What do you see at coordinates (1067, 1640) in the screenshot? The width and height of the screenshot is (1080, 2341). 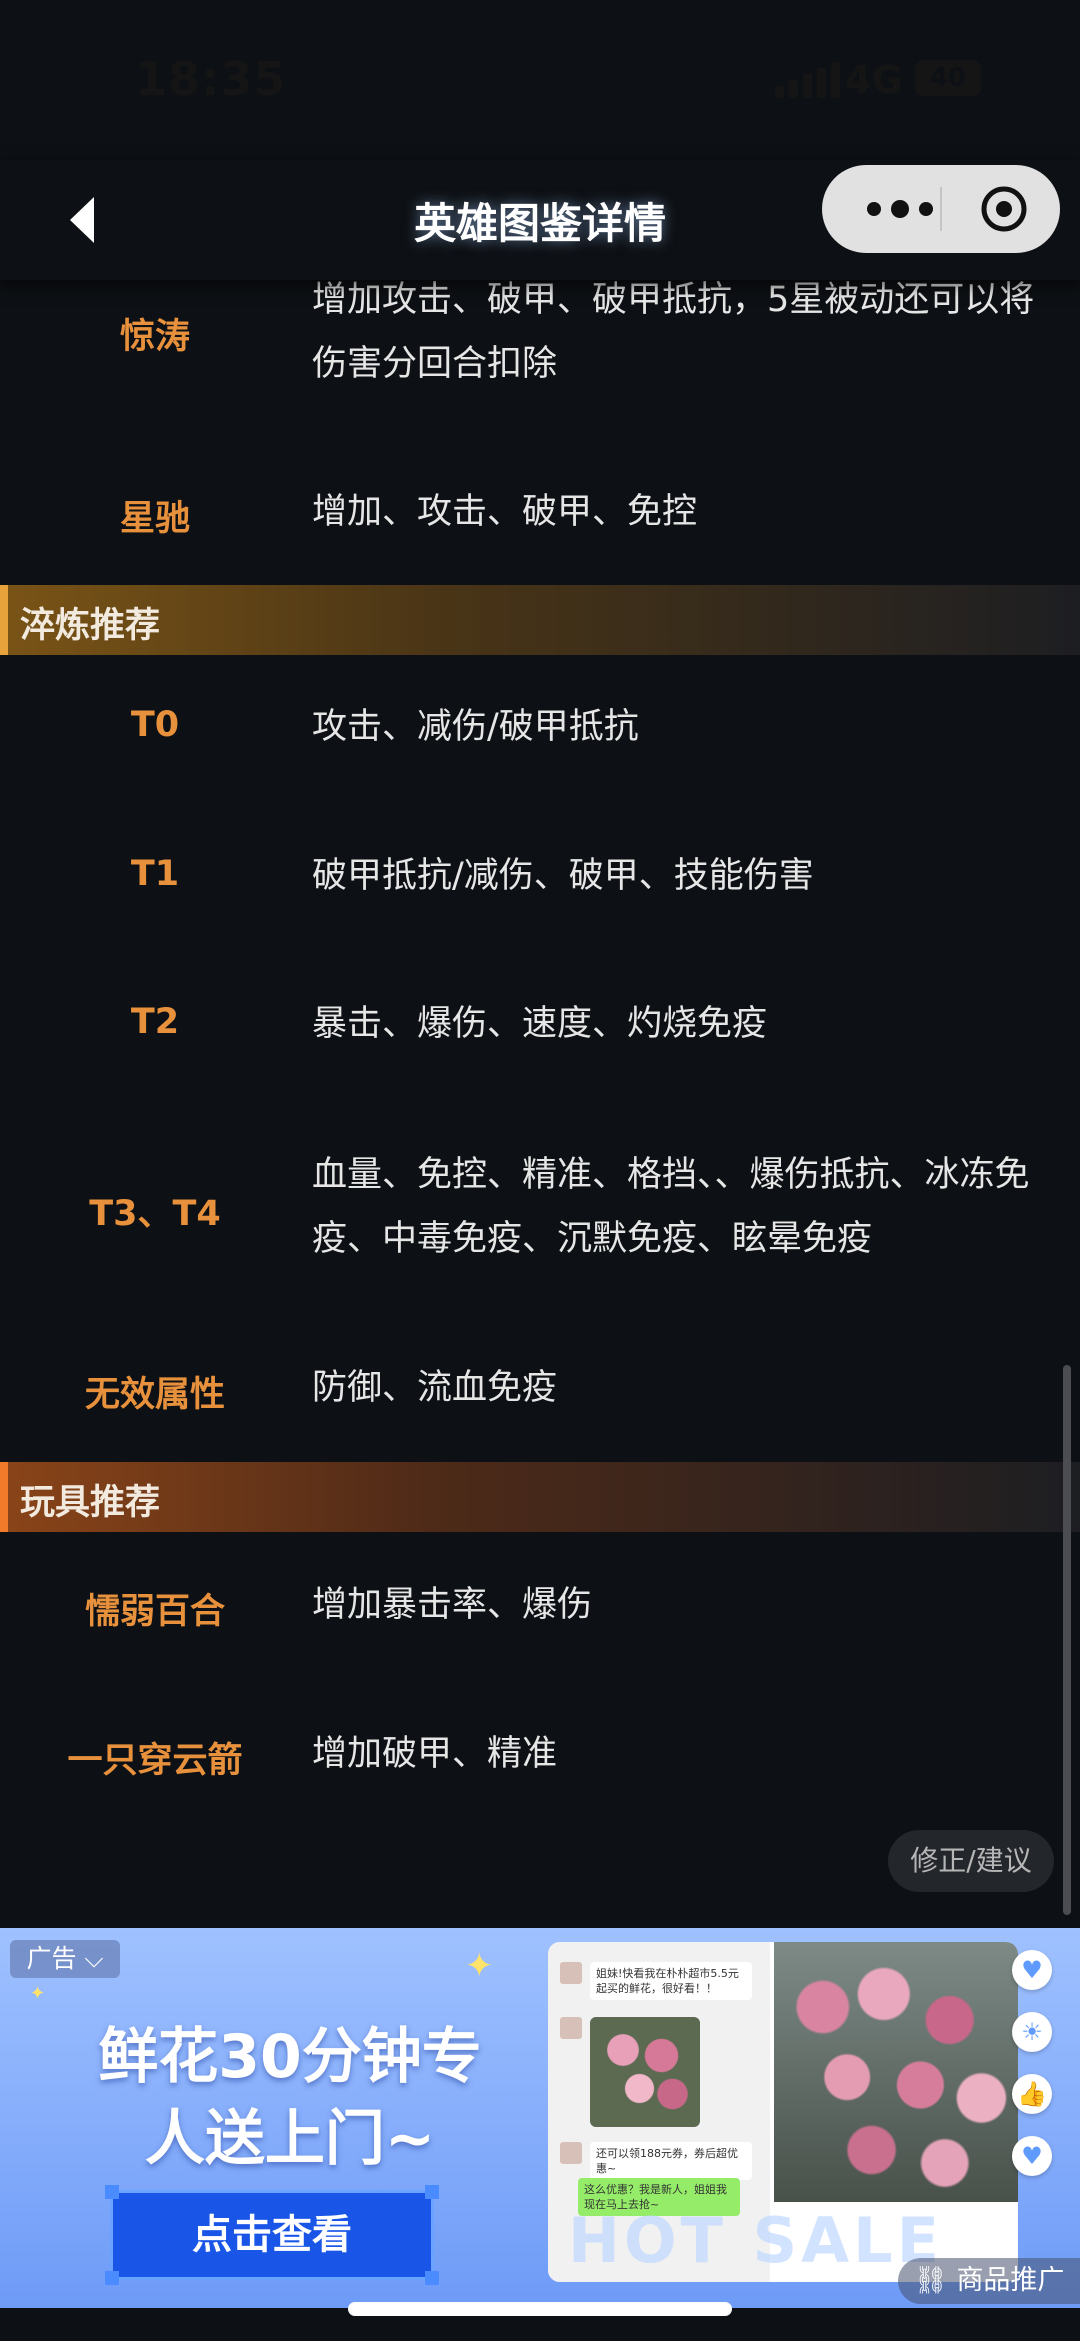 I see `scrollbar` at bounding box center [1067, 1640].